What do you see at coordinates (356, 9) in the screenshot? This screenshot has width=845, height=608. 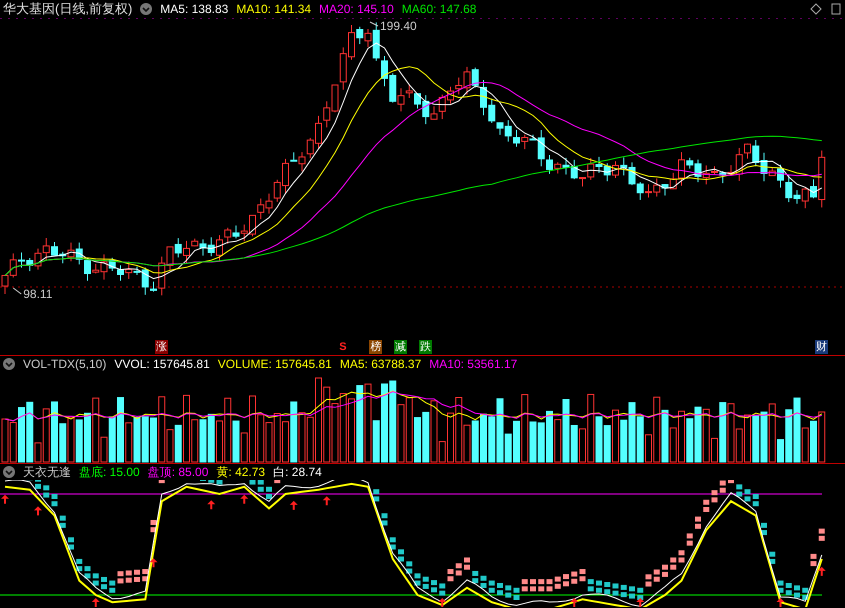 I see `moving-average-value: MA20: 145.10` at bounding box center [356, 9].